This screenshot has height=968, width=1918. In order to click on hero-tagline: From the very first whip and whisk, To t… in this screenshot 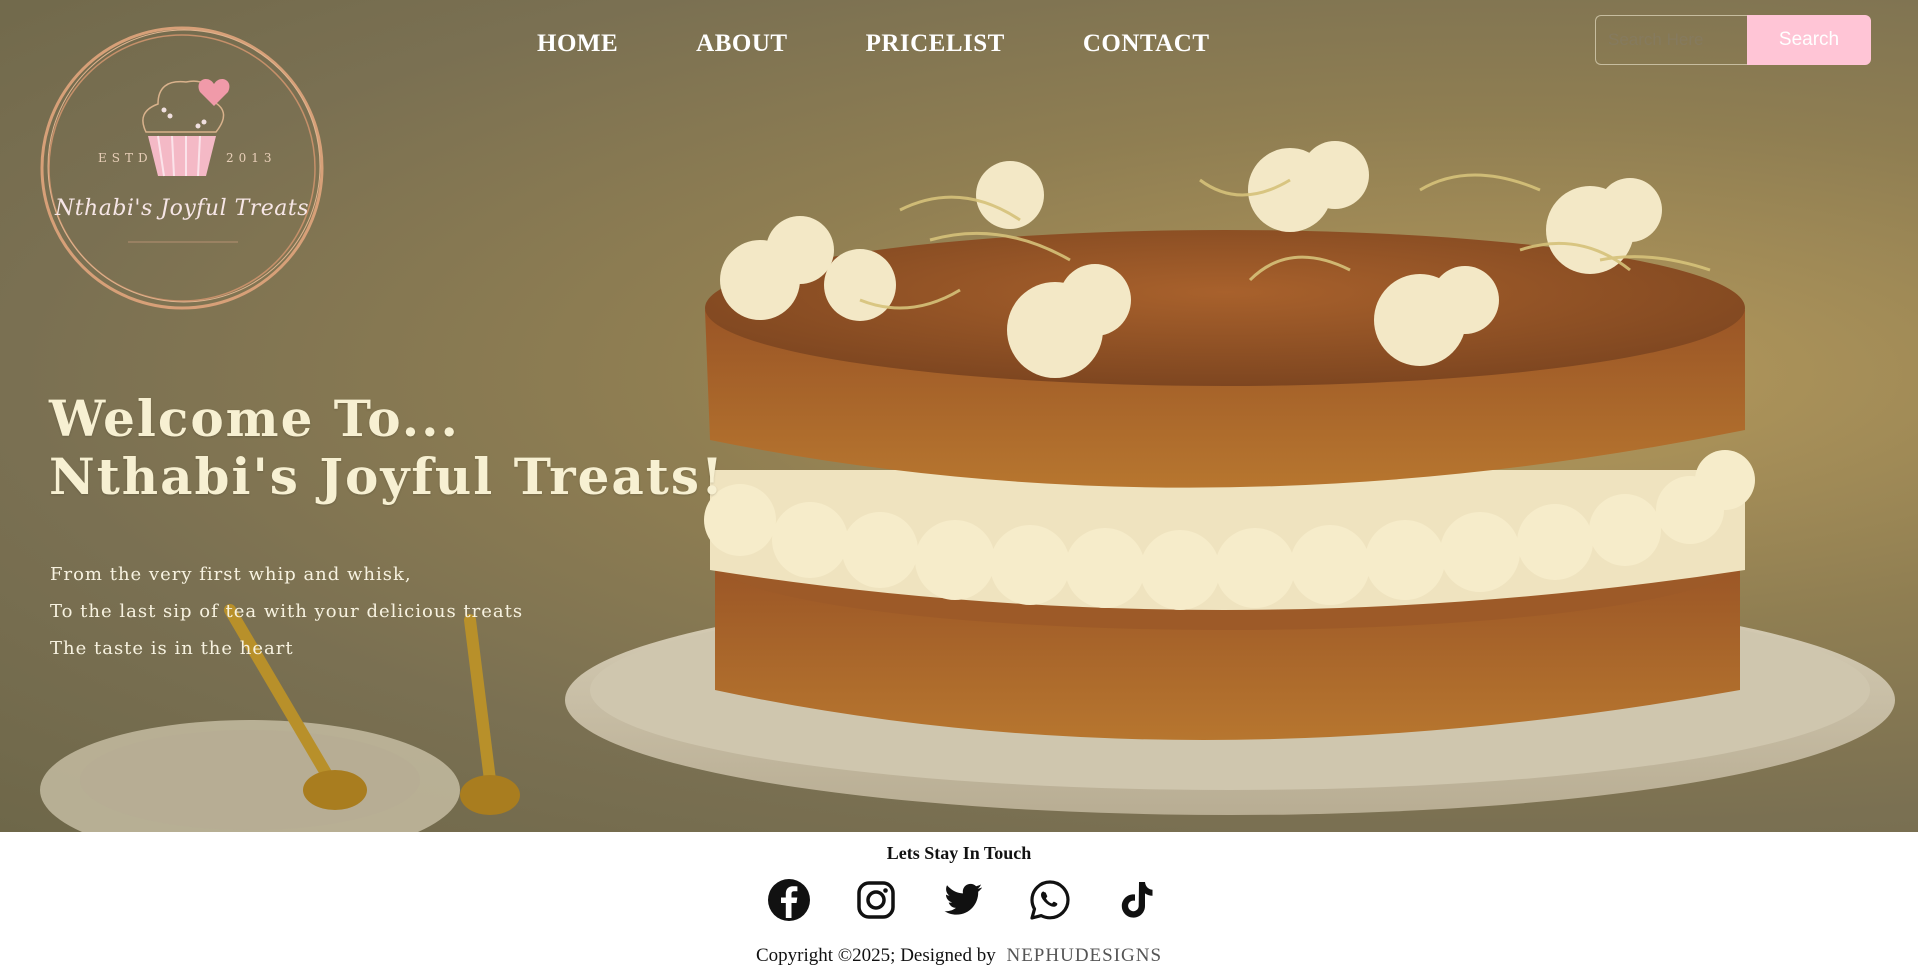, I will do `click(286, 611)`.